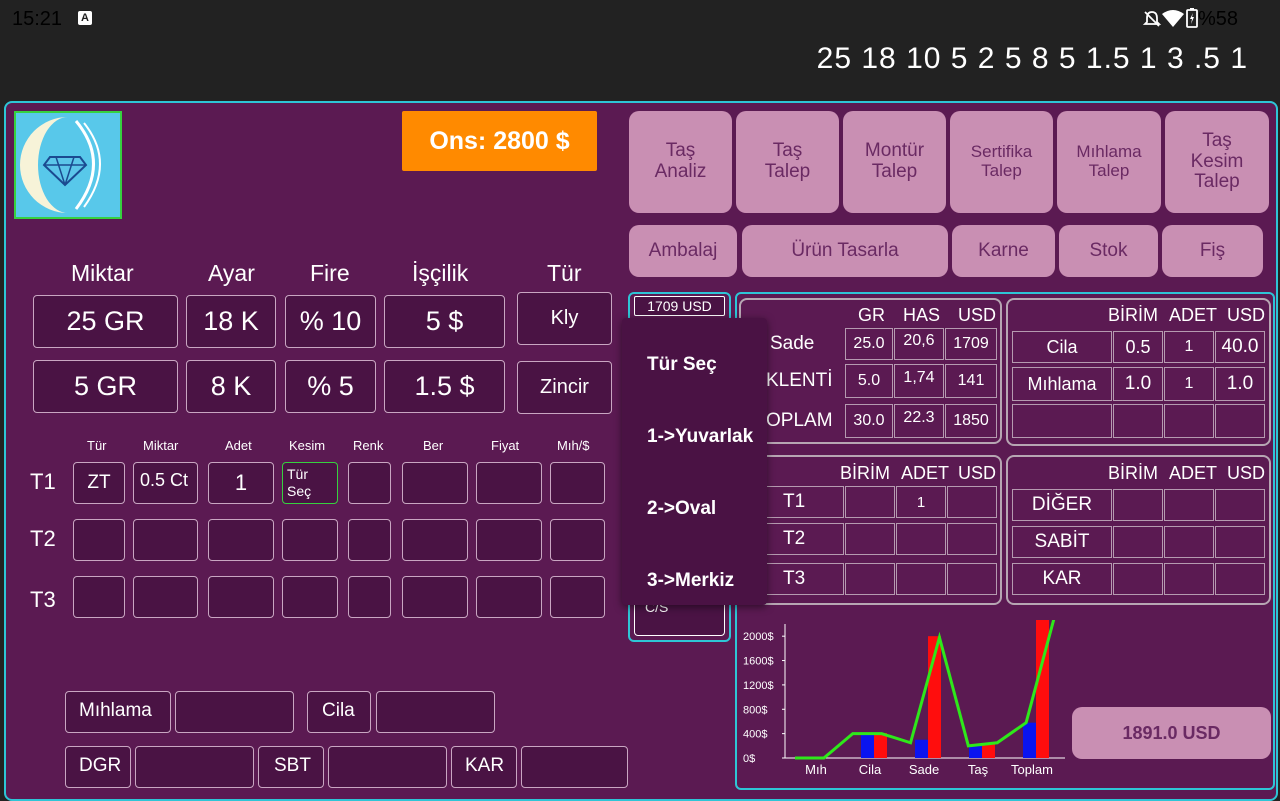 Image resolution: width=1280 pixels, height=801 pixels. Describe the element at coordinates (1133, 473) in the screenshot. I see `extras-birim-header: BİRİM` at that location.